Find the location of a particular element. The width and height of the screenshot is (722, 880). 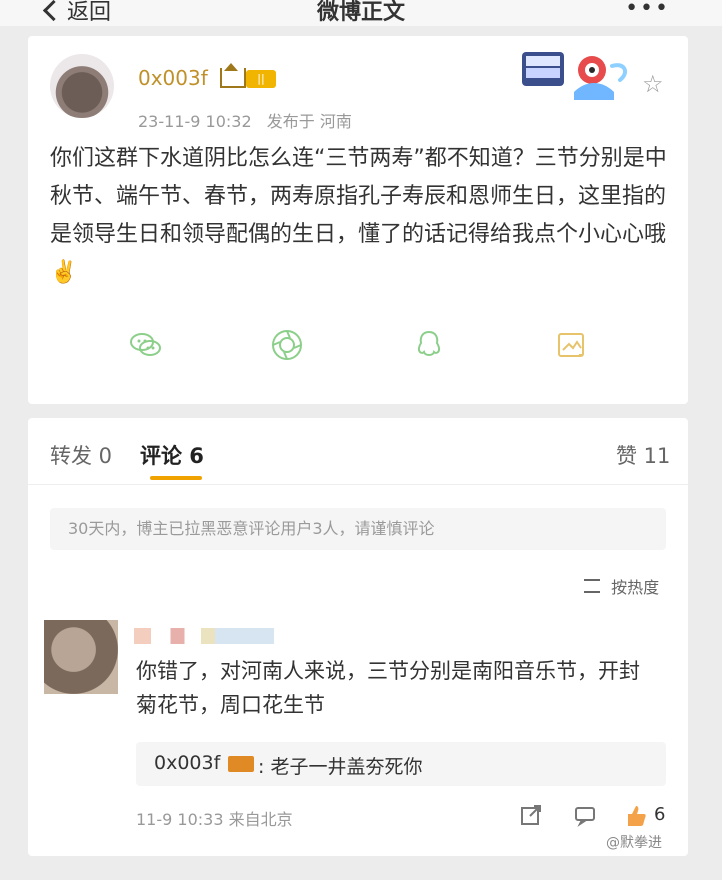

wechat-icon is located at coordinates (145, 345).